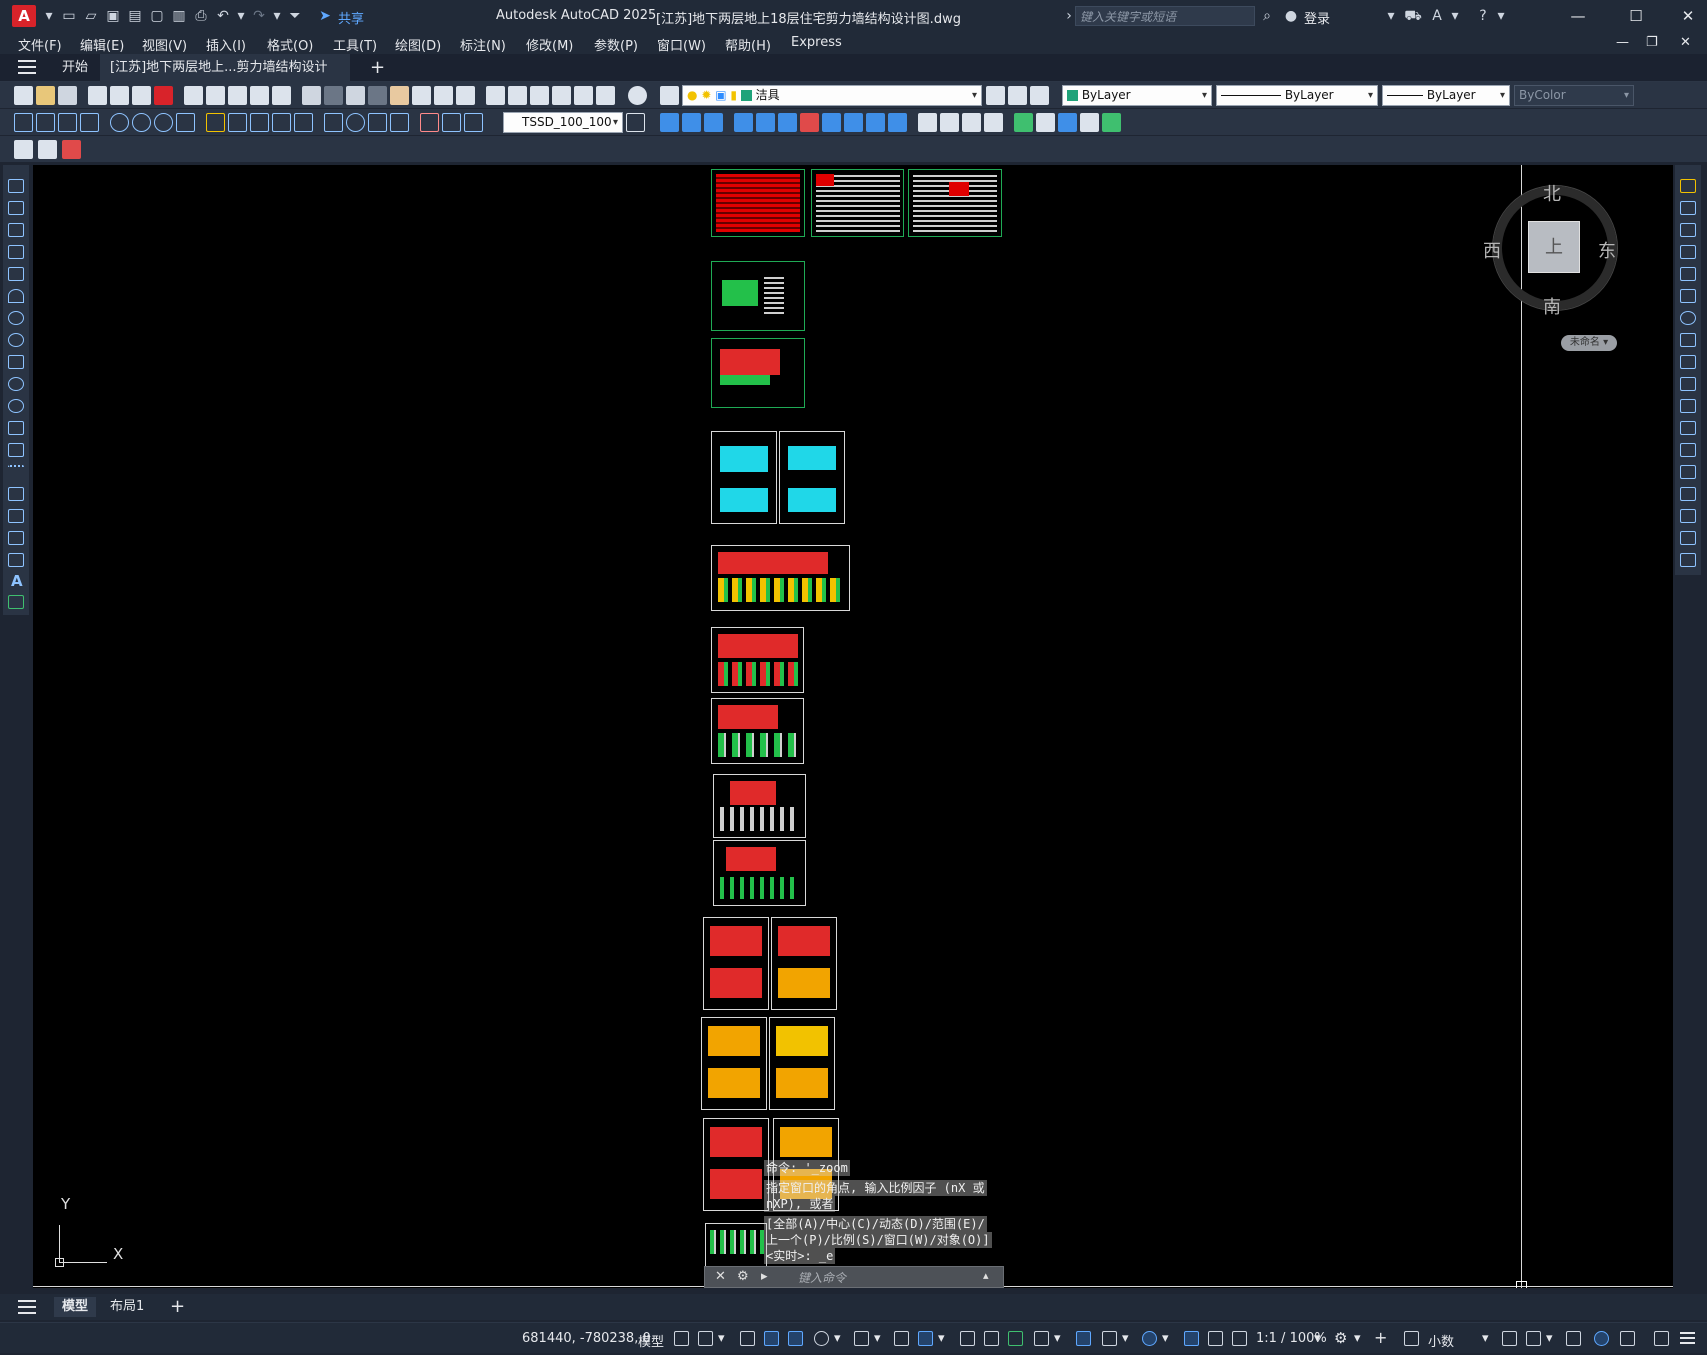 This screenshot has width=1707, height=1355. What do you see at coordinates (351, 17) in the screenshot?
I see `share-button: 共享` at bounding box center [351, 17].